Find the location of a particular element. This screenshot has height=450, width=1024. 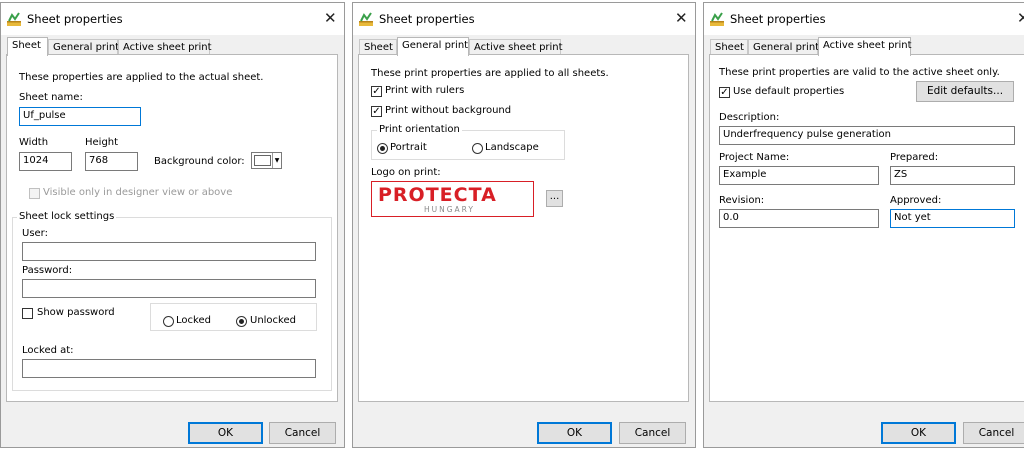

locked-radio is located at coordinates (168, 321).